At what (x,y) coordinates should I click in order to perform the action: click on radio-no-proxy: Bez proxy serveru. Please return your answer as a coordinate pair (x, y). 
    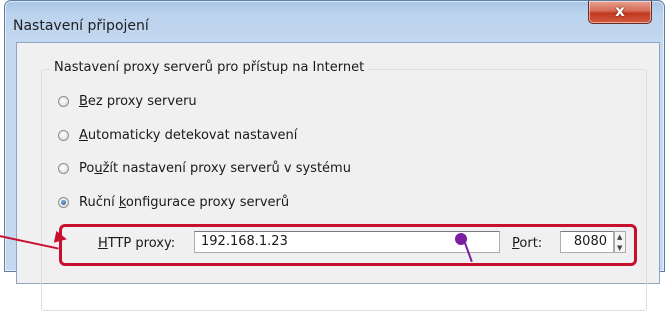
    Looking at the image, I should click on (127, 101).